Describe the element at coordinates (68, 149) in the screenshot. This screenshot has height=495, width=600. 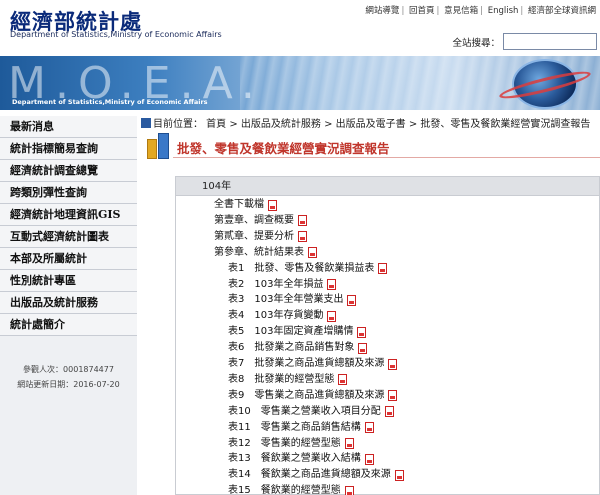
I see `sidebar-item-indicator-query: 統計指標簡易查詢` at that location.